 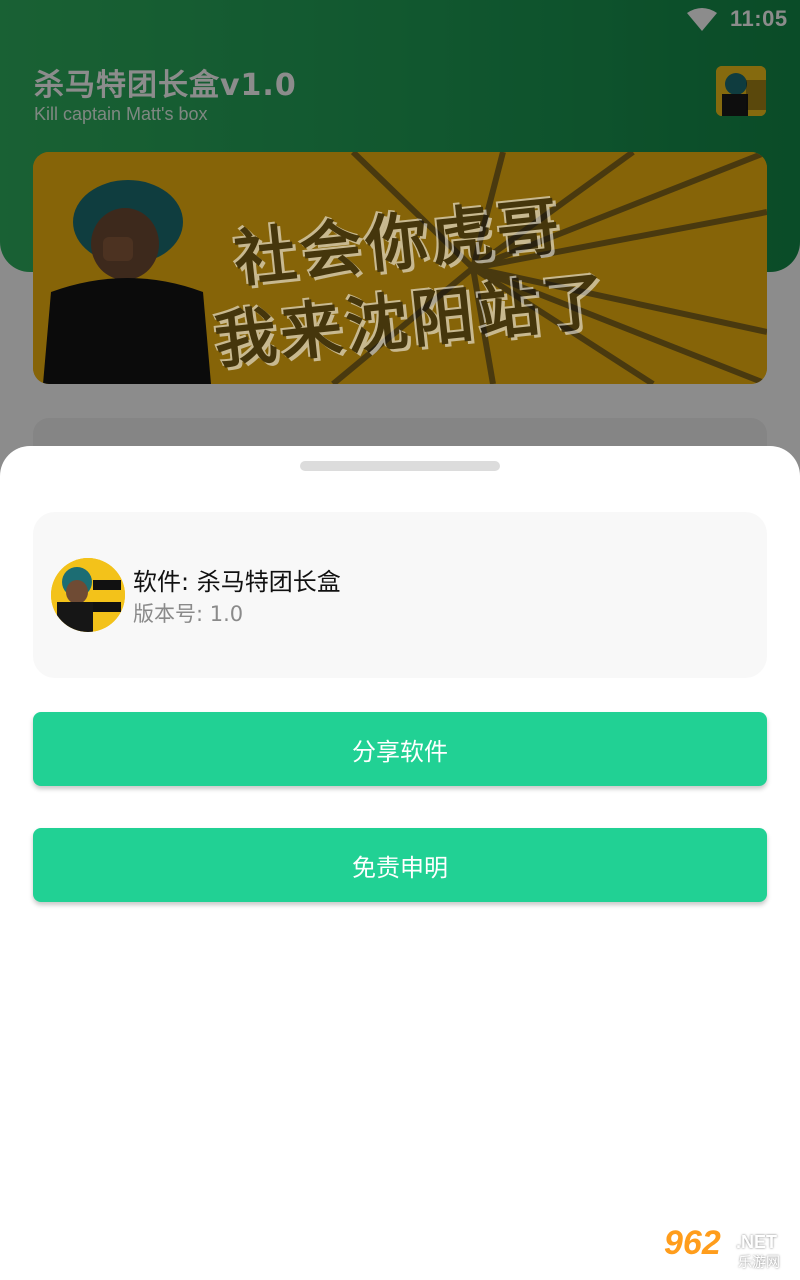 I want to click on site-watermark: 962 .NET 乐游网, so click(x=728, y=1249).